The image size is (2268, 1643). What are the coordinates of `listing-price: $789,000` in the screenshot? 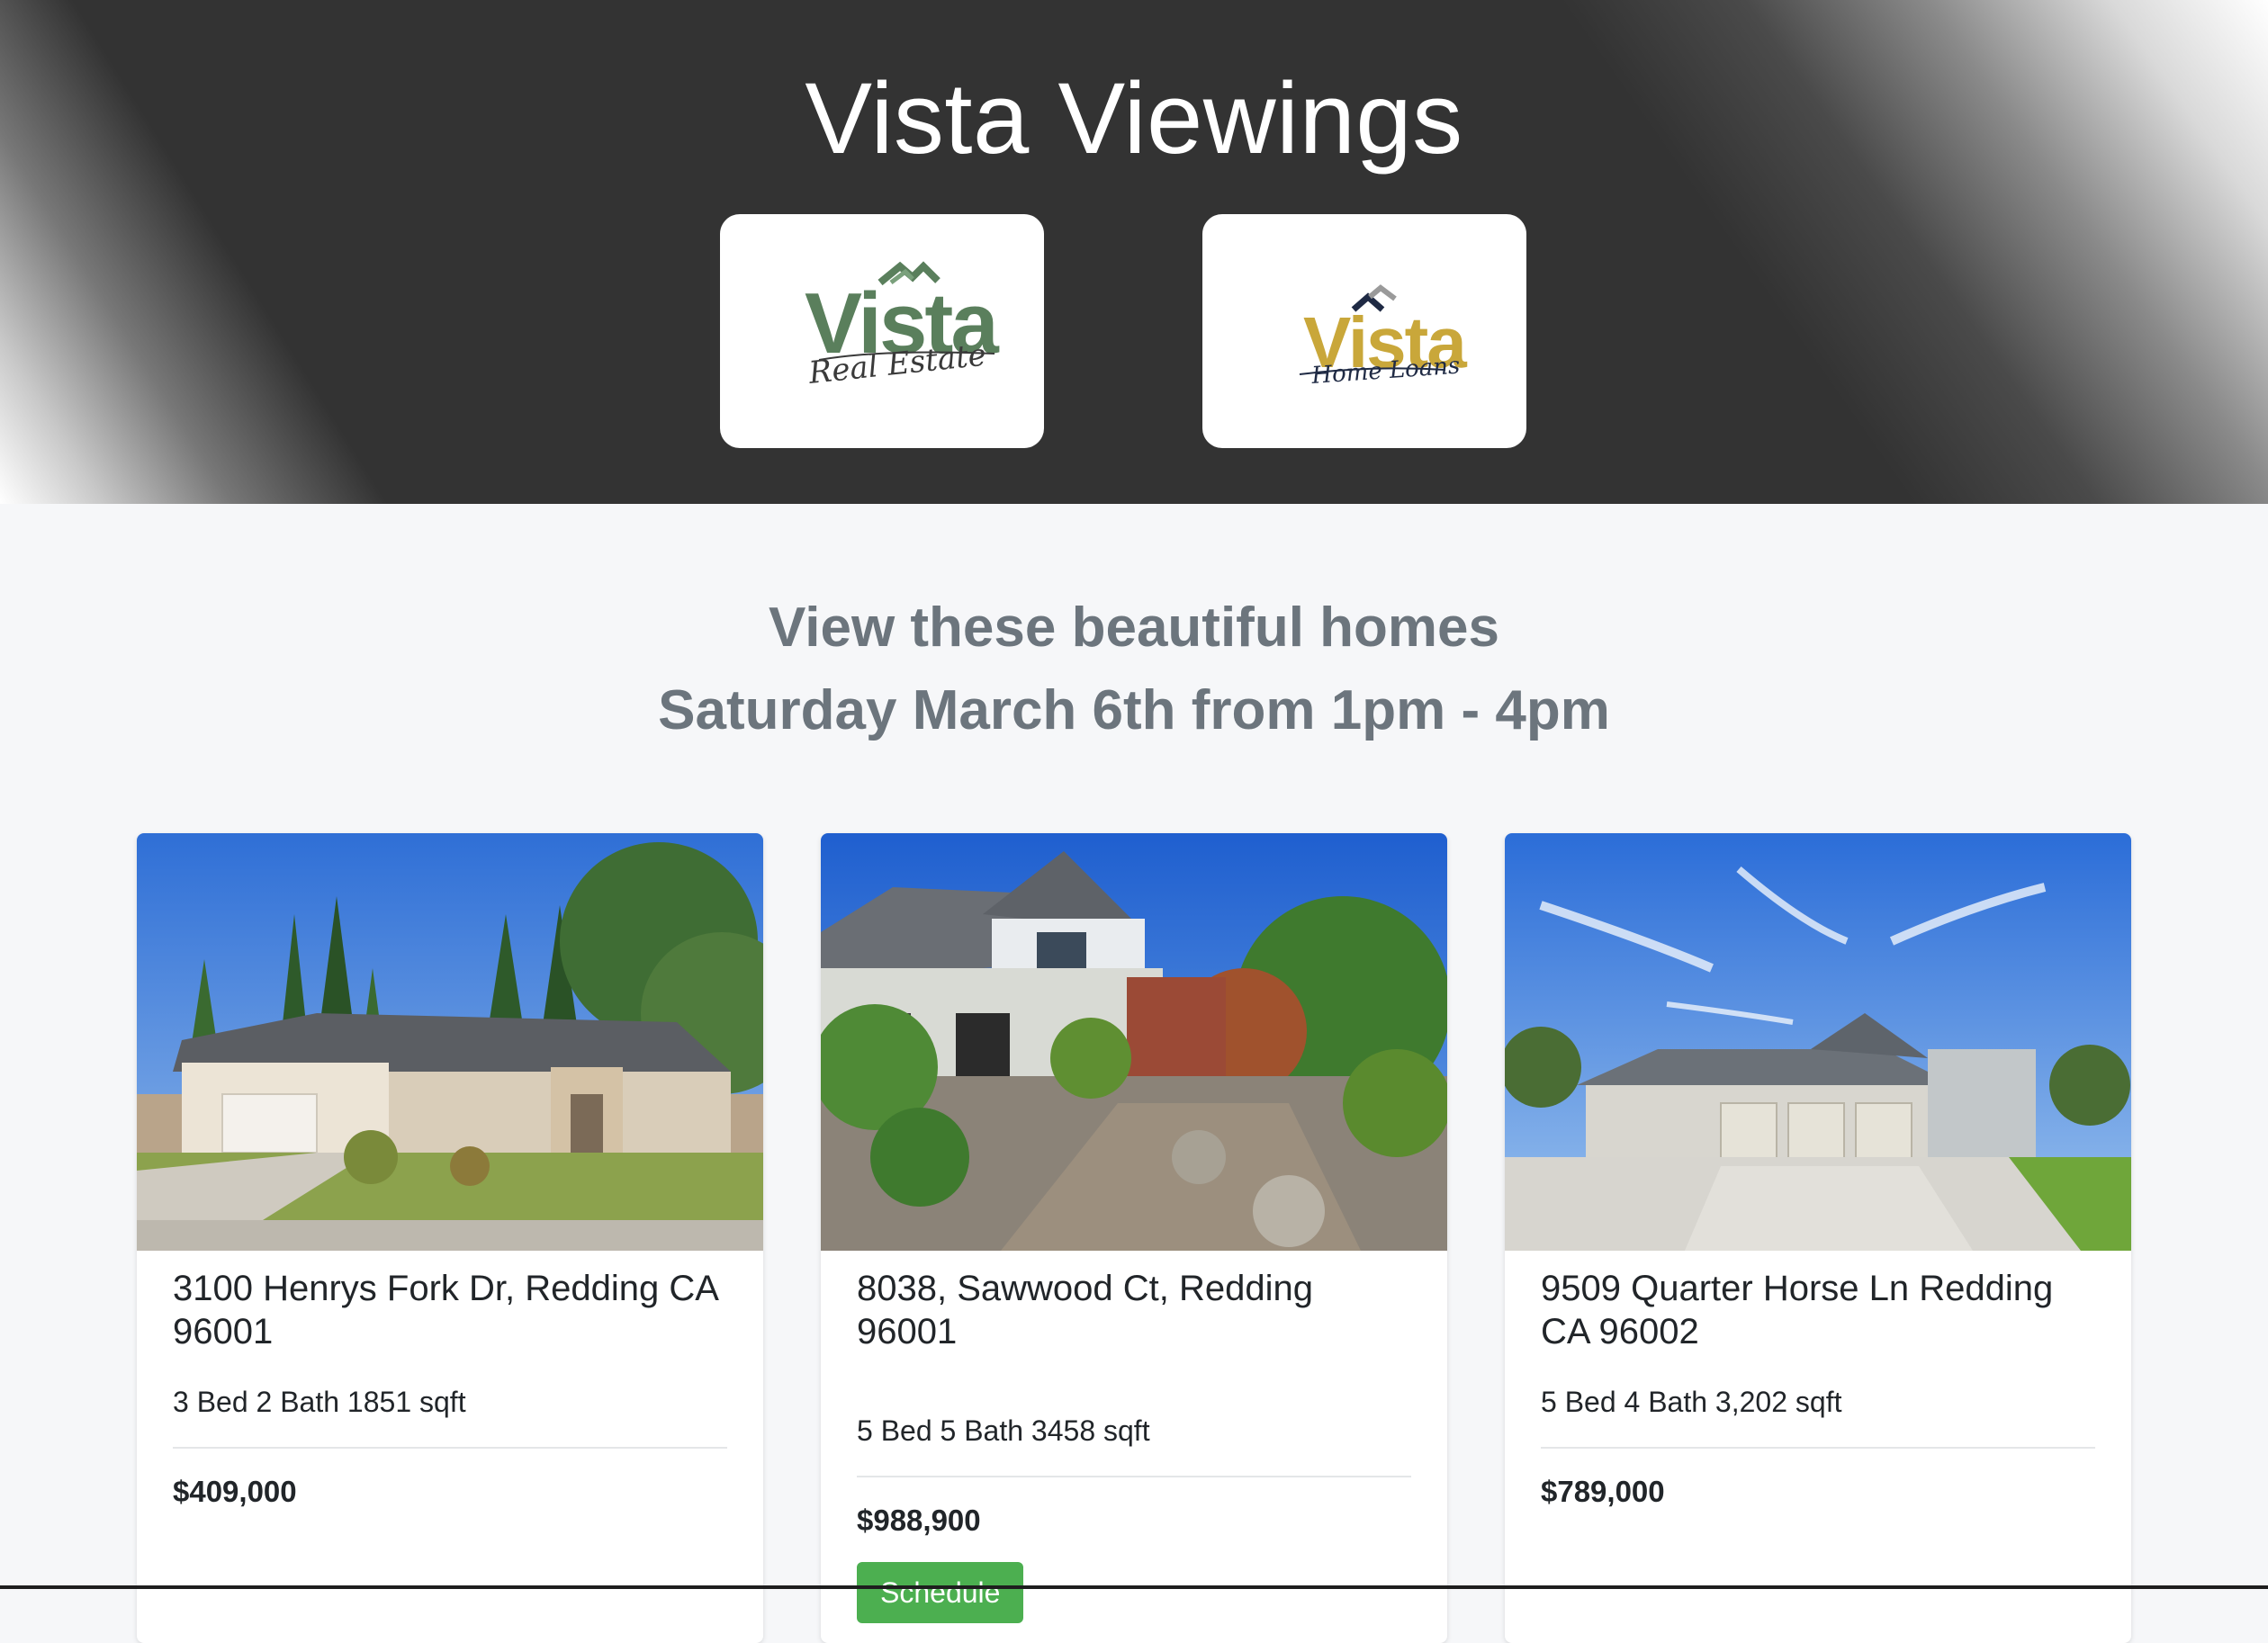 It's located at (1603, 1491).